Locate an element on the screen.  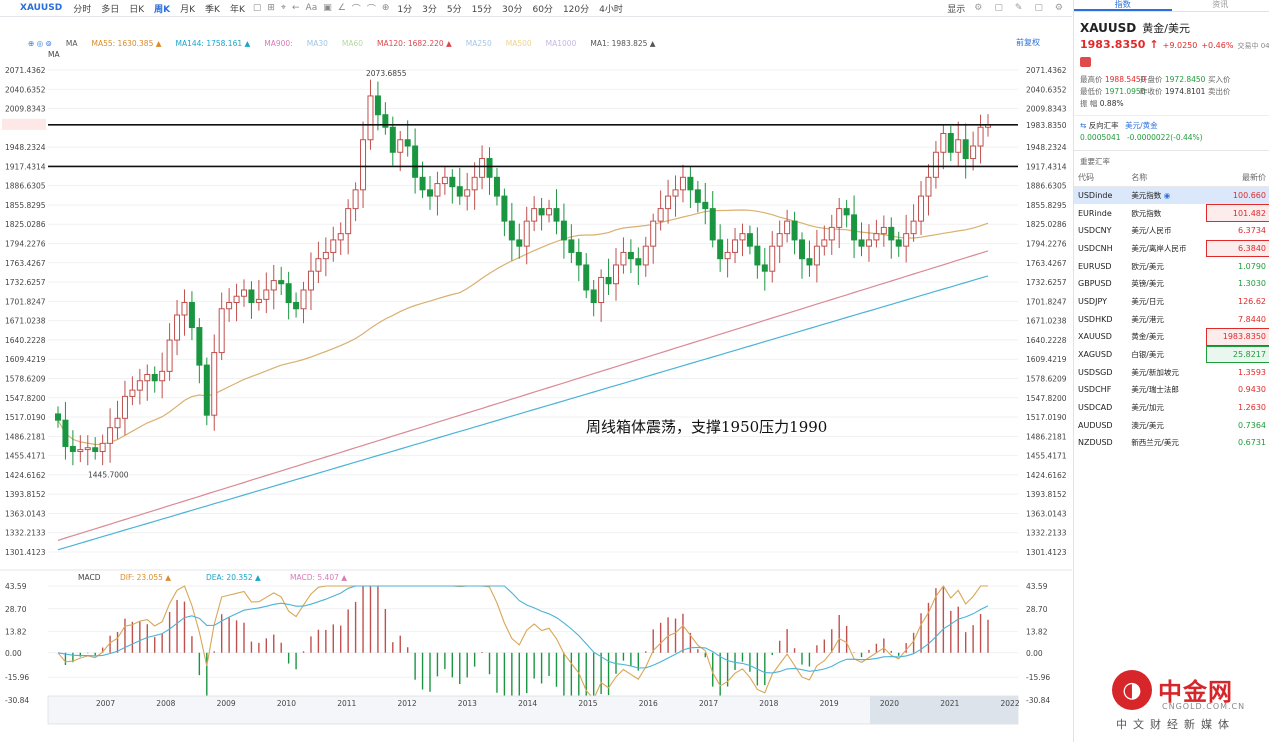
rate-name: 澳元/美元 is located at coordinates (1147, 425).